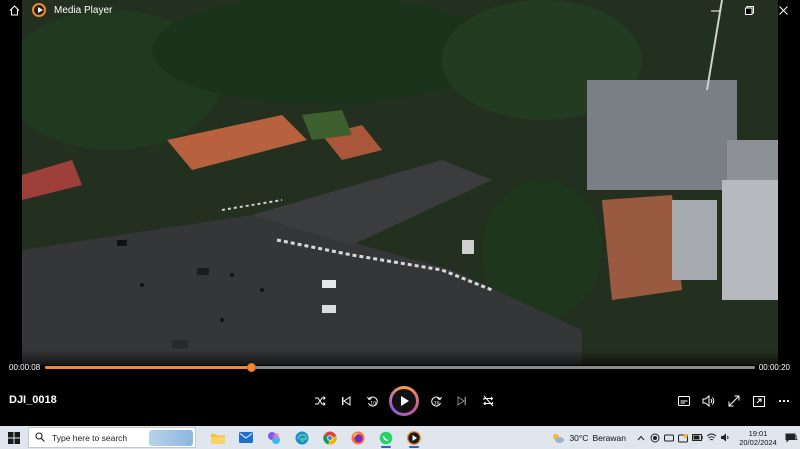 Image resolution: width=800 pixels, height=449 pixels. What do you see at coordinates (559, 438) in the screenshot?
I see `weather-cloud-sun-icon` at bounding box center [559, 438].